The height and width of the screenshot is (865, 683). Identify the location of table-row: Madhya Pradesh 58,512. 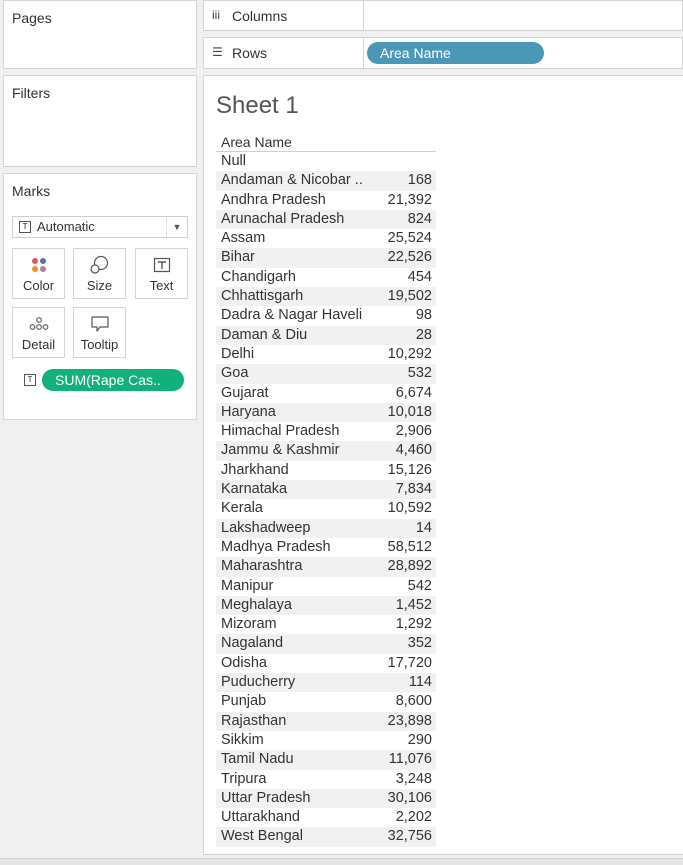
(326, 547).